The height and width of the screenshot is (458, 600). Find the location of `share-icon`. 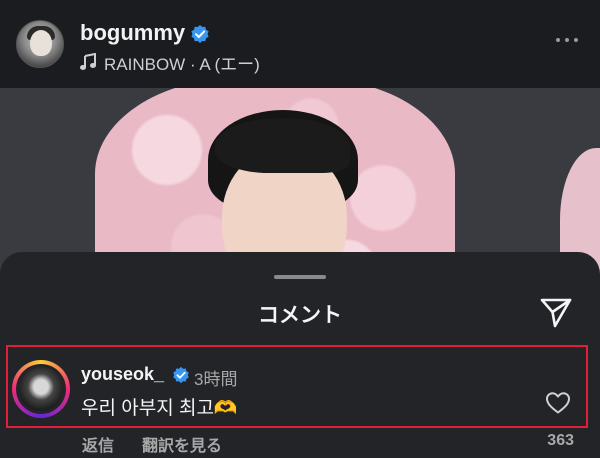

share-icon is located at coordinates (556, 312).